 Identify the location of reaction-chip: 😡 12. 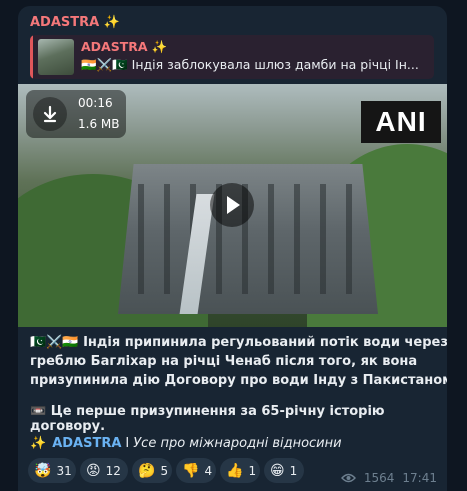
(104, 470).